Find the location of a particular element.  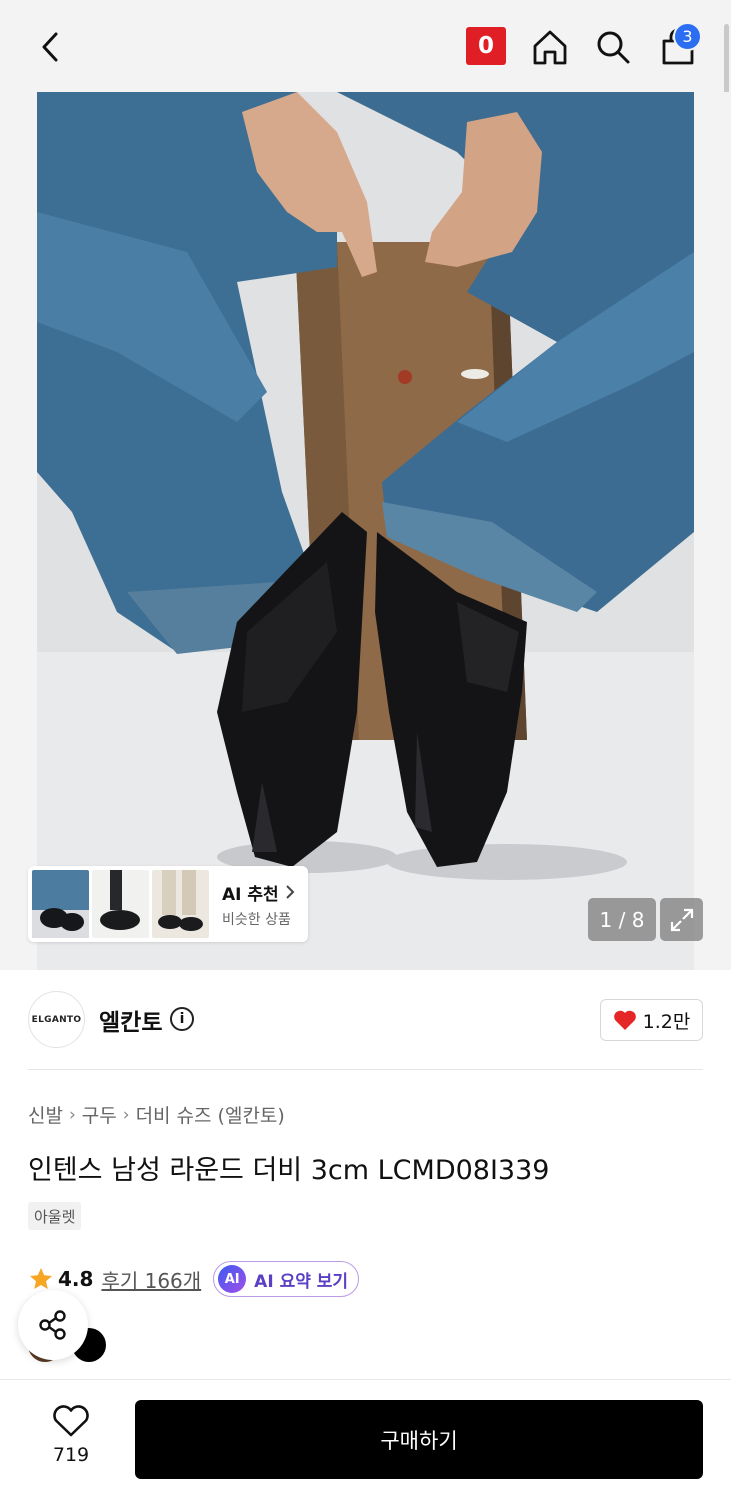

ai-recommend-card: AI 추천 비슷한 상품 is located at coordinates (168, 904).